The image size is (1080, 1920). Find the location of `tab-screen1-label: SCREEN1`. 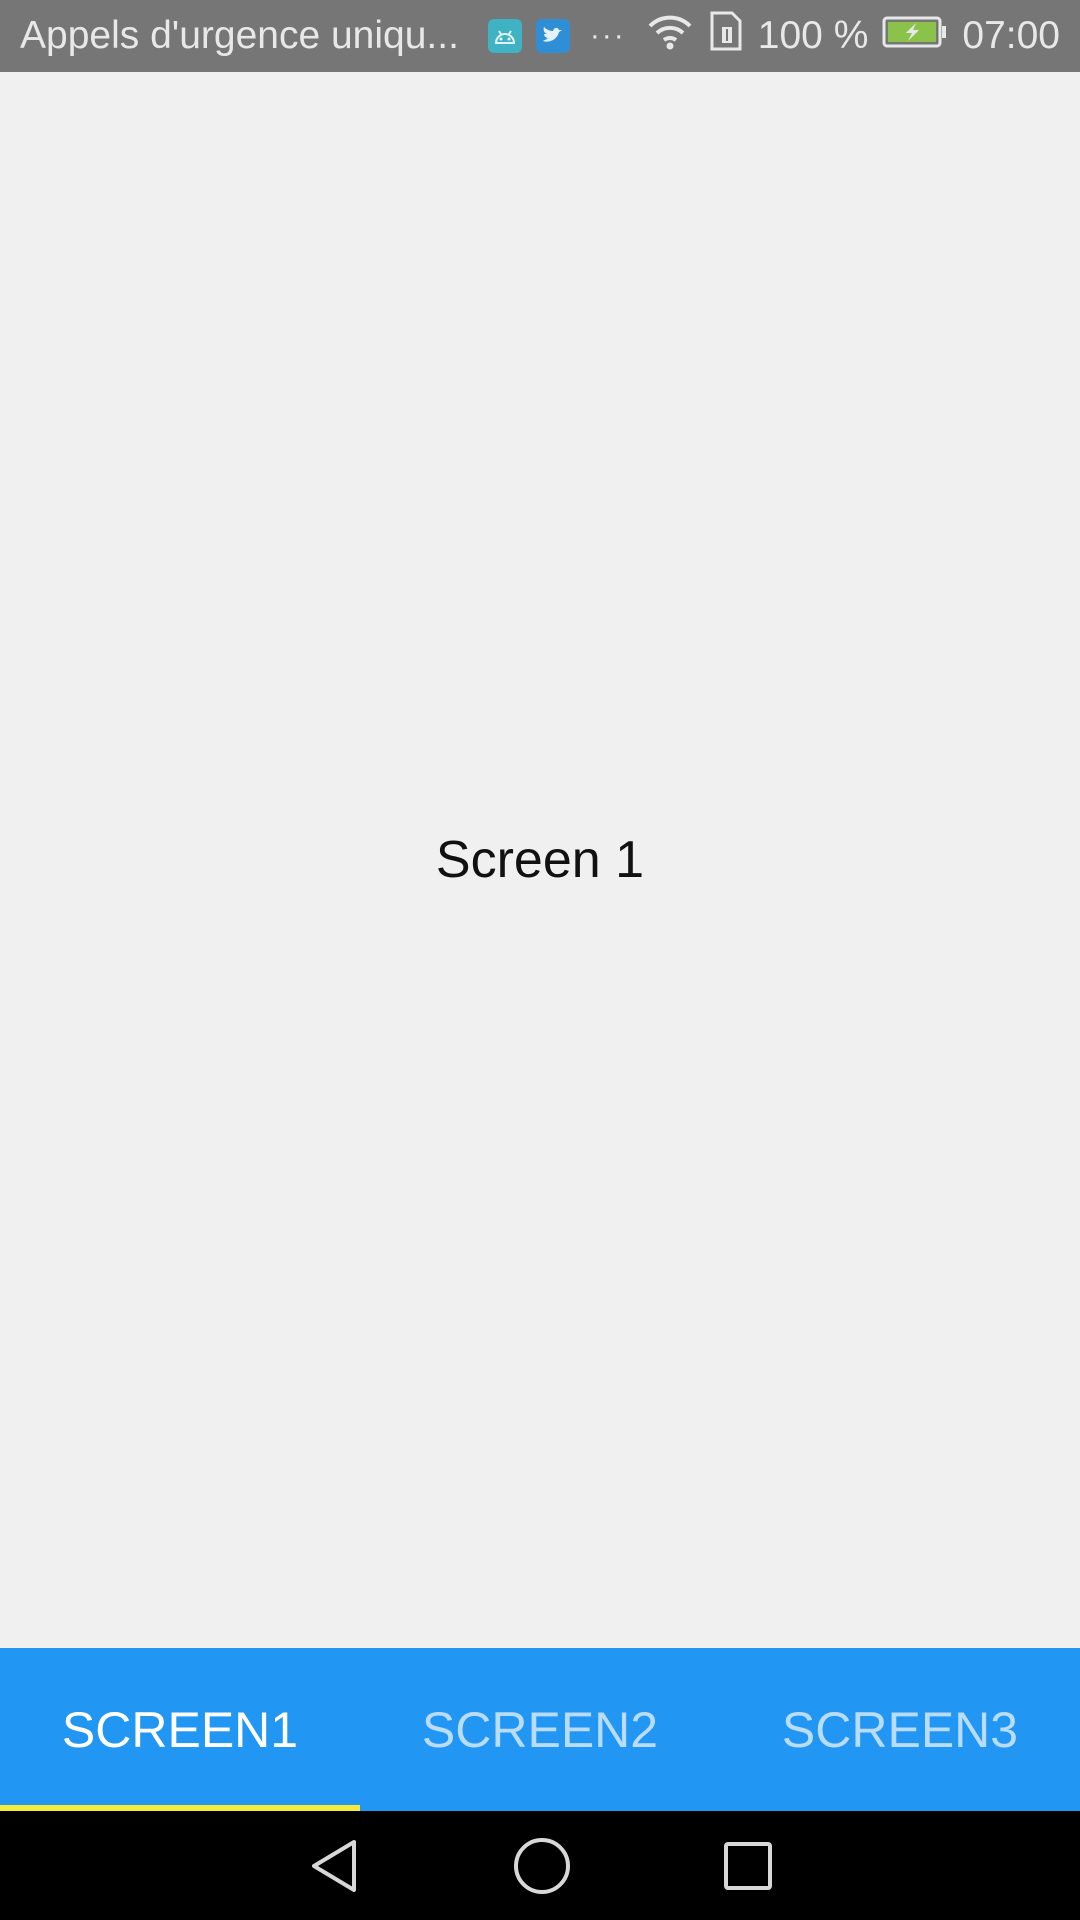

tab-screen1-label: SCREEN1 is located at coordinates (180, 1729).